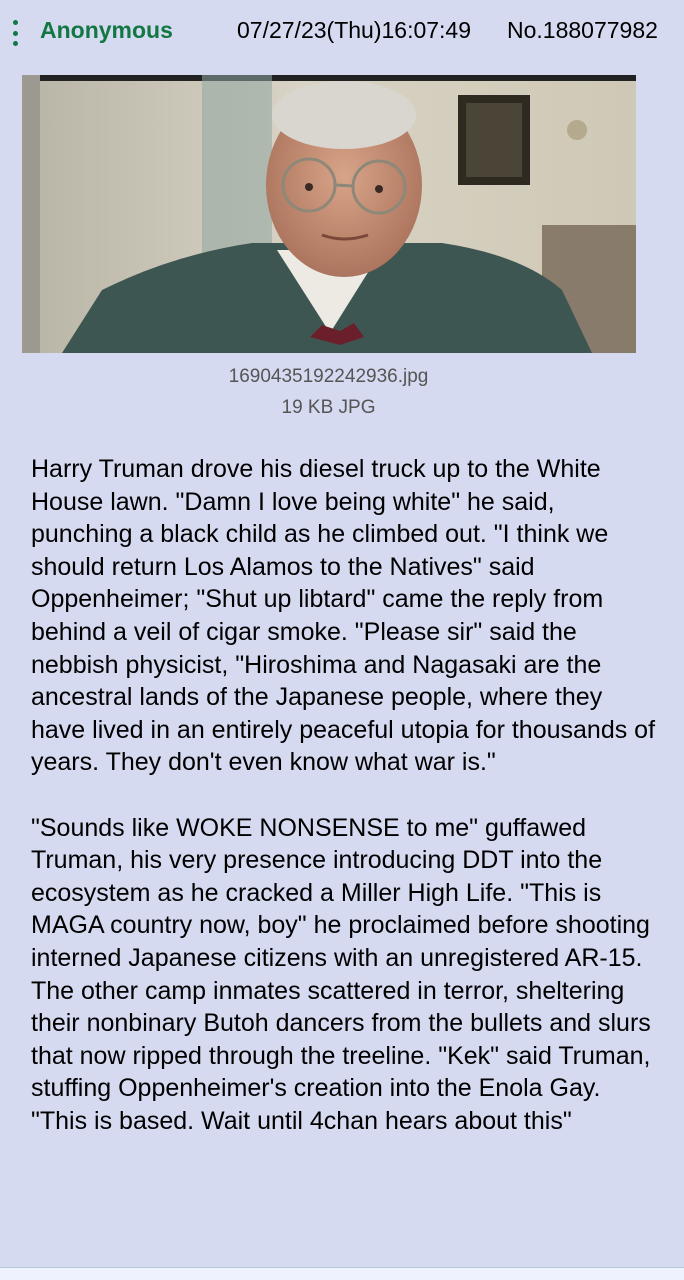  I want to click on vertical-ellipsis-icon, so click(15, 33).